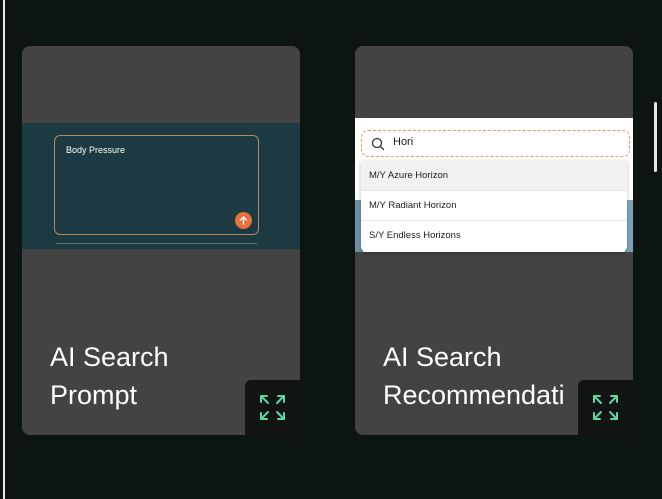 This screenshot has width=662, height=499. What do you see at coordinates (495, 143) in the screenshot?
I see `search-input: Hori` at bounding box center [495, 143].